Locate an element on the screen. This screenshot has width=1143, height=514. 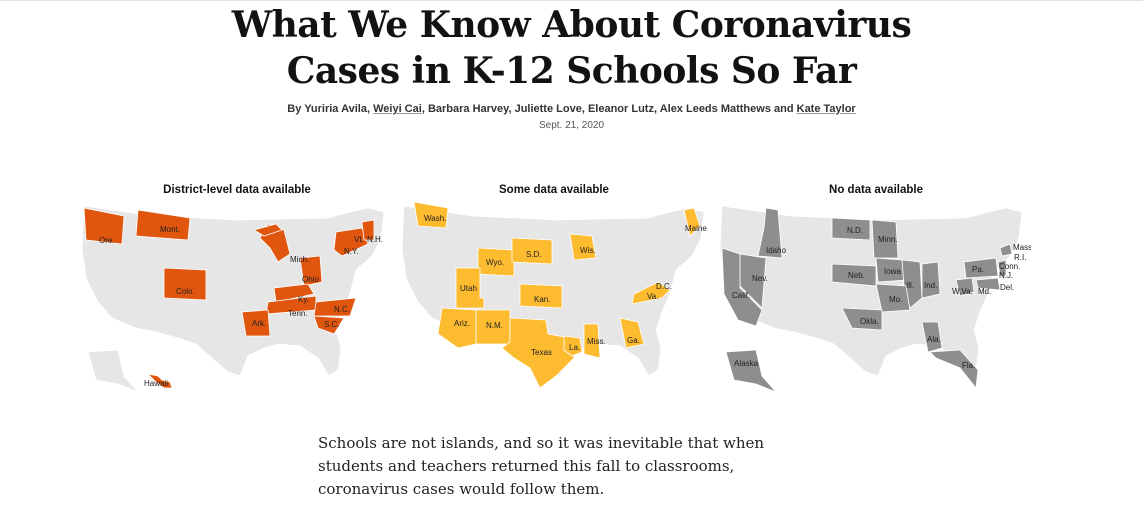
label-ark: Ark. is located at coordinates (259, 323).